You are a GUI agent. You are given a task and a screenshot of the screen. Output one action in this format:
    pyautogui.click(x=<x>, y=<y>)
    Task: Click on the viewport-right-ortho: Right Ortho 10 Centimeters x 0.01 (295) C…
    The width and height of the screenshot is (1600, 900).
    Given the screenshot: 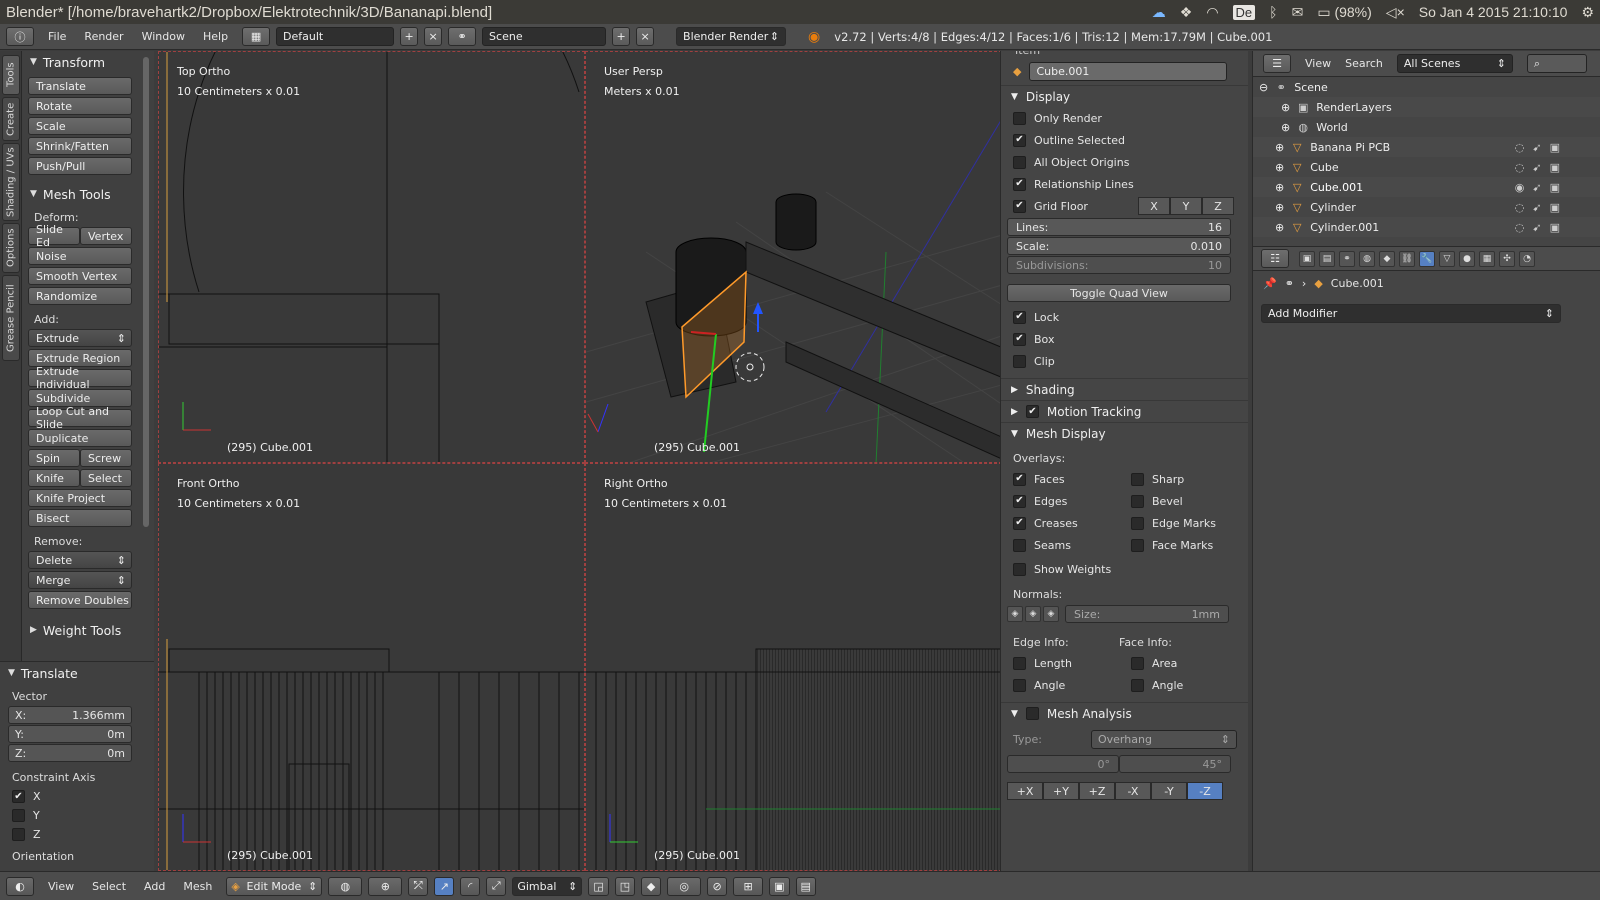 What is the action you would take?
    pyautogui.click(x=798, y=667)
    